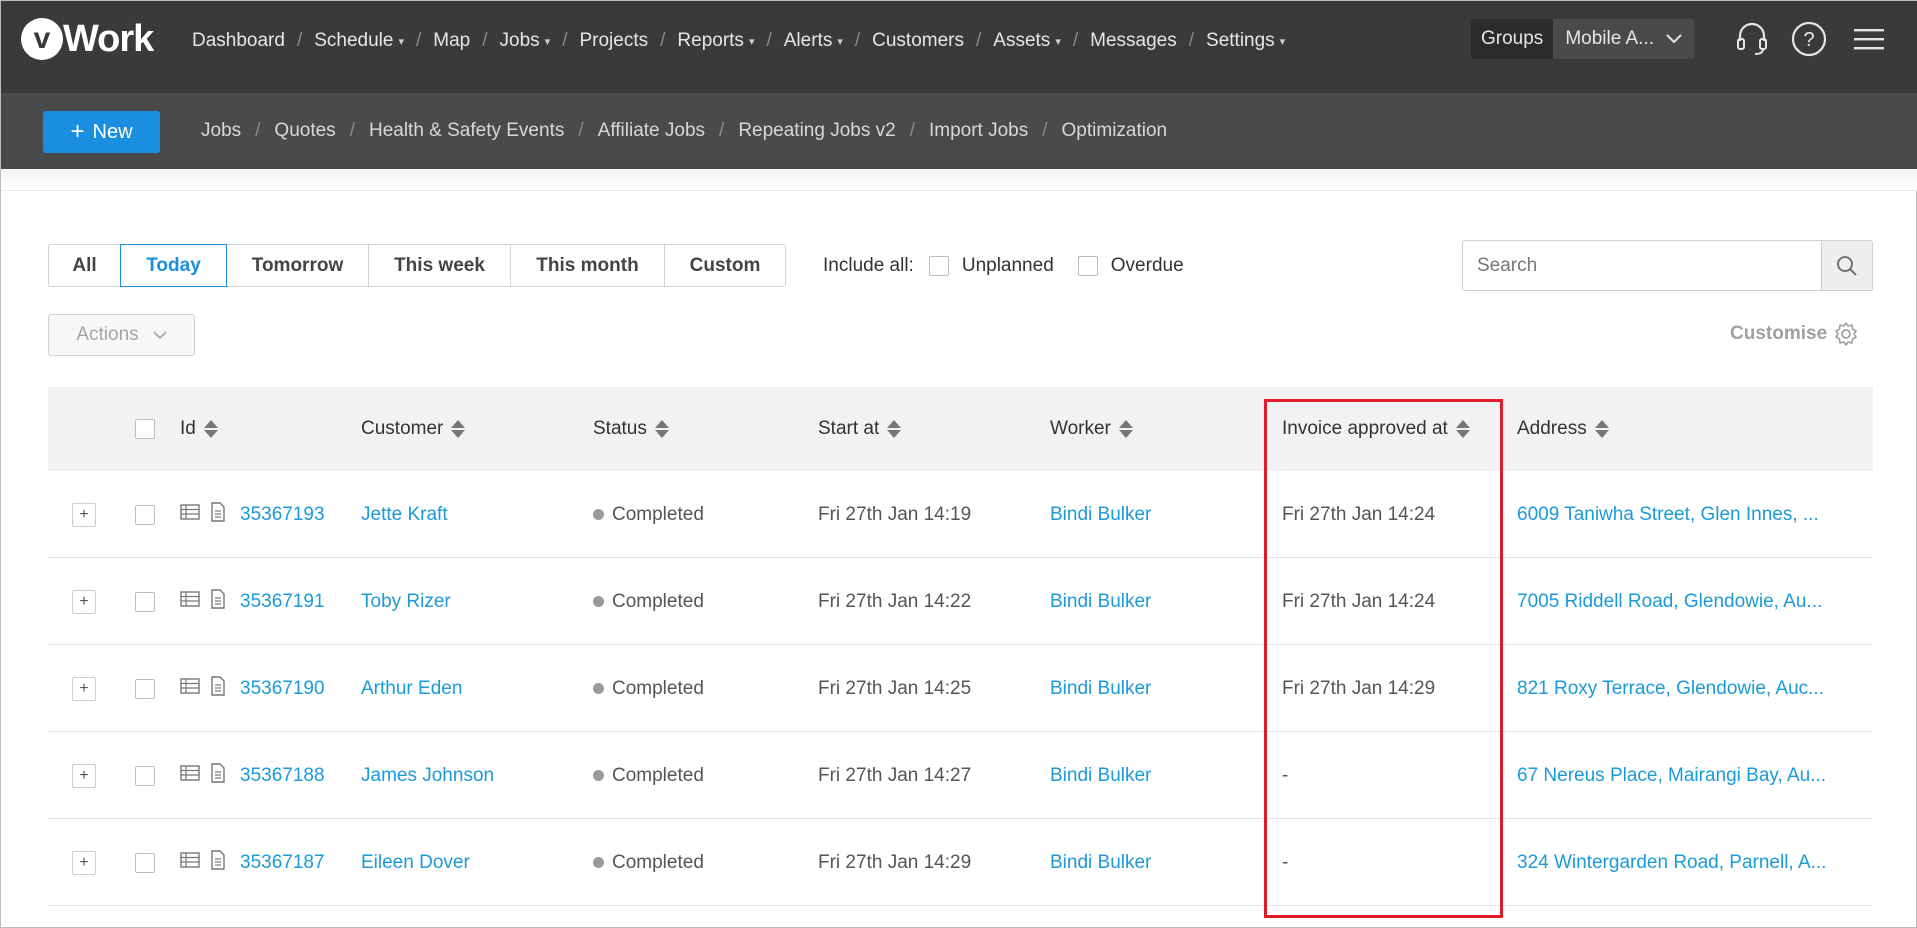 The image size is (1917, 928). What do you see at coordinates (188, 428) in the screenshot?
I see `column-label: Id` at bounding box center [188, 428].